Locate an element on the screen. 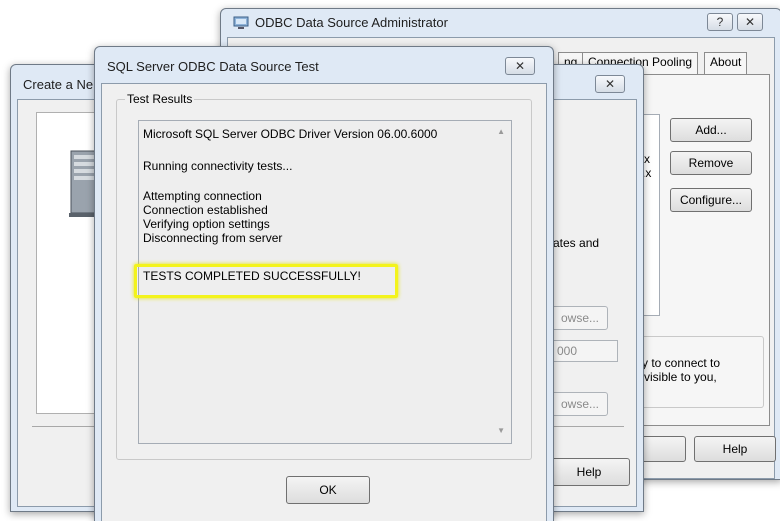  ok-button: OK is located at coordinates (328, 490).